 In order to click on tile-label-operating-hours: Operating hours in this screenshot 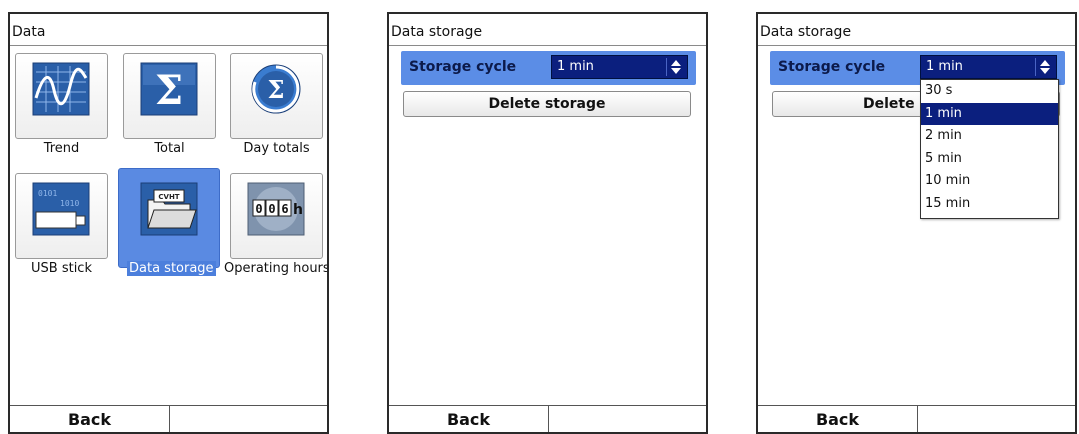, I will do `click(276, 268)`.